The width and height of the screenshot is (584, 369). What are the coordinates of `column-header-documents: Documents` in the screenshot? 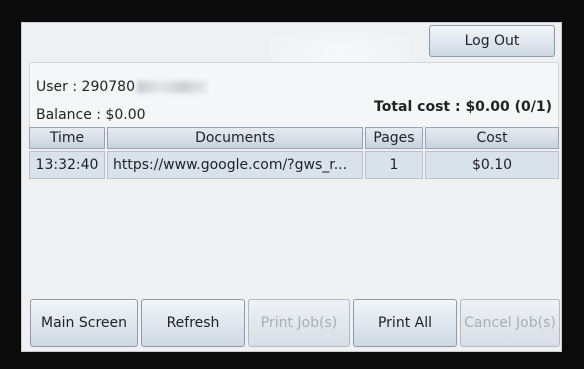 It's located at (235, 138).